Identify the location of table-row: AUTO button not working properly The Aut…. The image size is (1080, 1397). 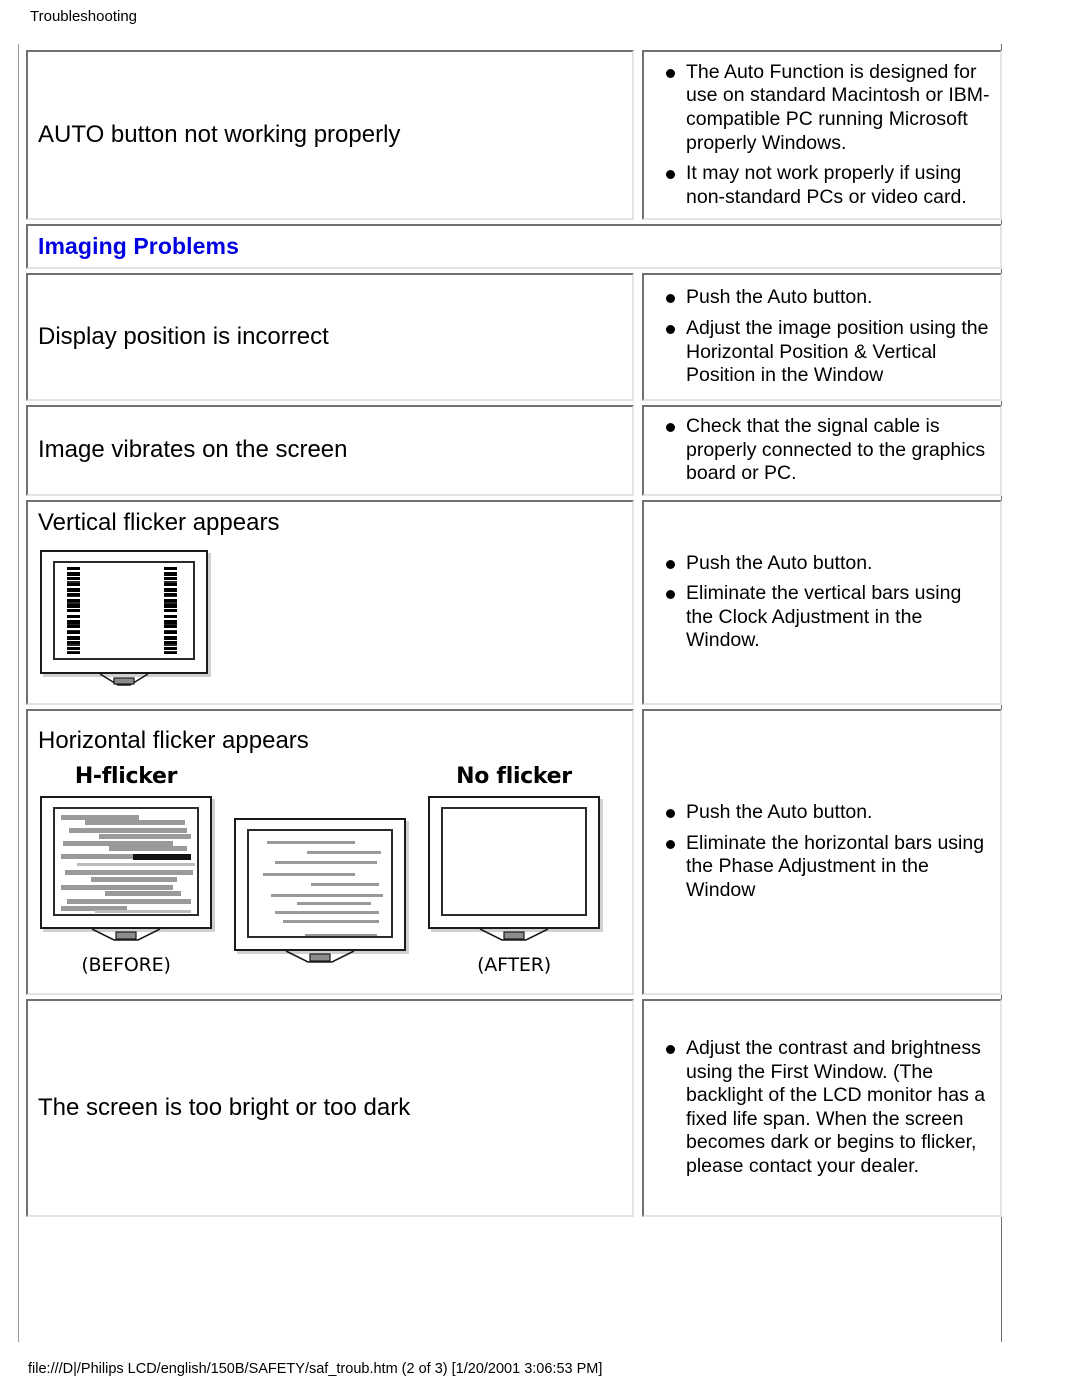
(514, 135).